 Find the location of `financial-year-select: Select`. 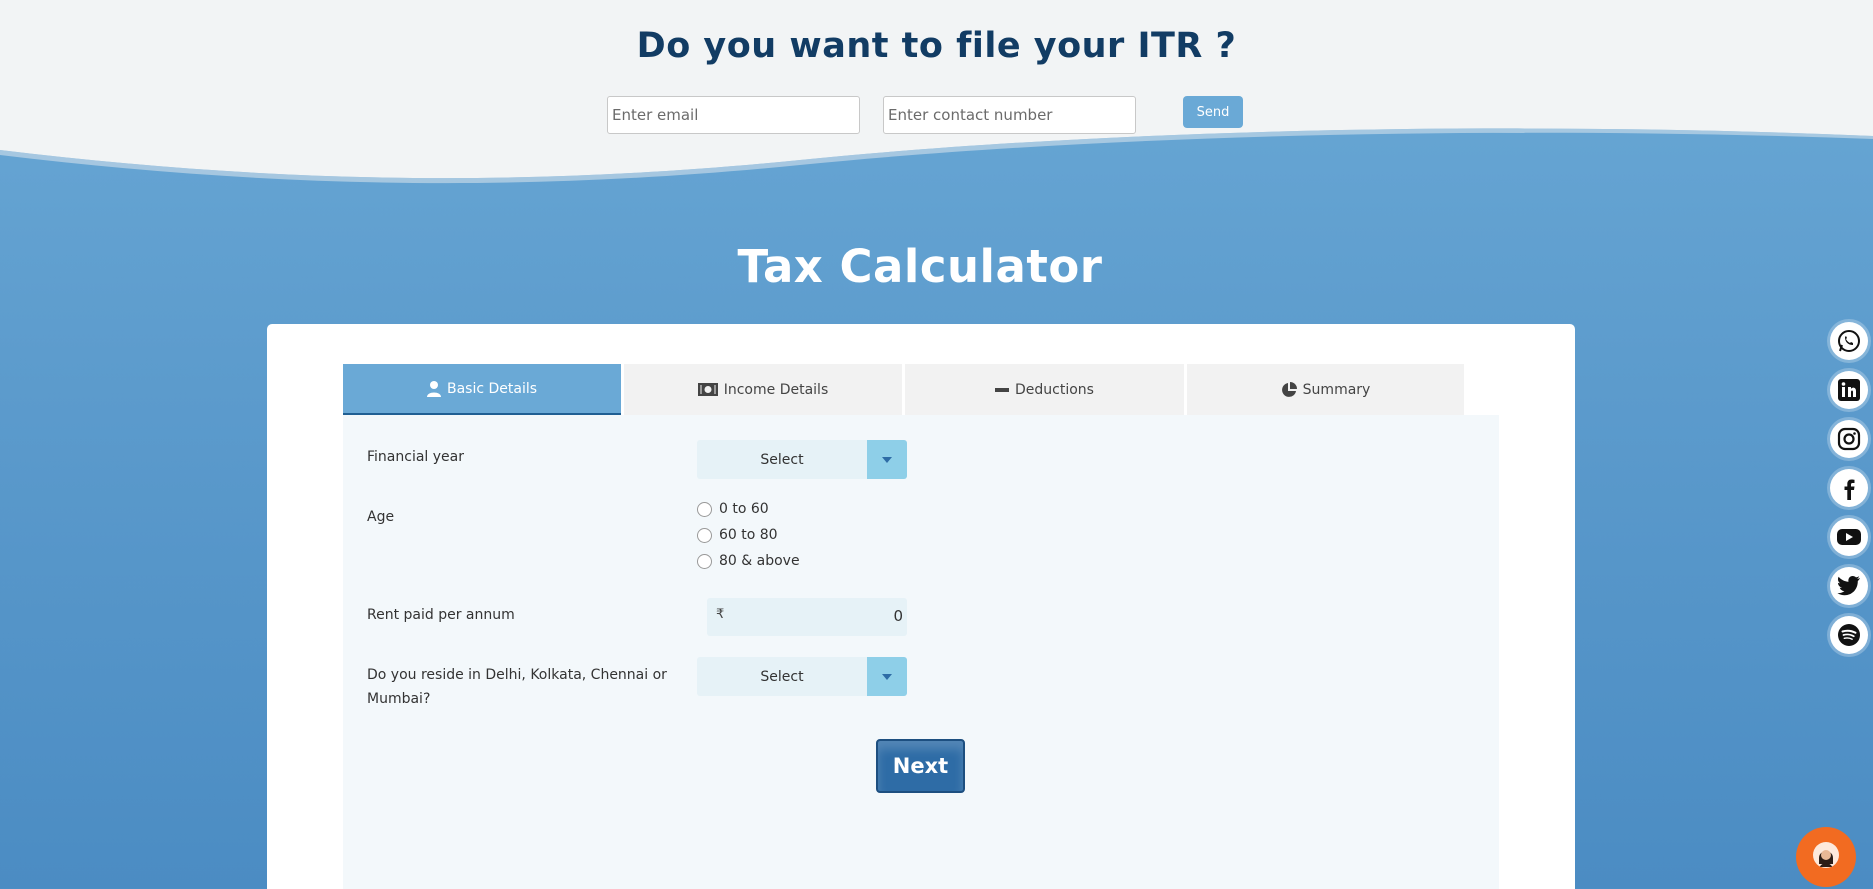

financial-year-select: Select is located at coordinates (802, 459).